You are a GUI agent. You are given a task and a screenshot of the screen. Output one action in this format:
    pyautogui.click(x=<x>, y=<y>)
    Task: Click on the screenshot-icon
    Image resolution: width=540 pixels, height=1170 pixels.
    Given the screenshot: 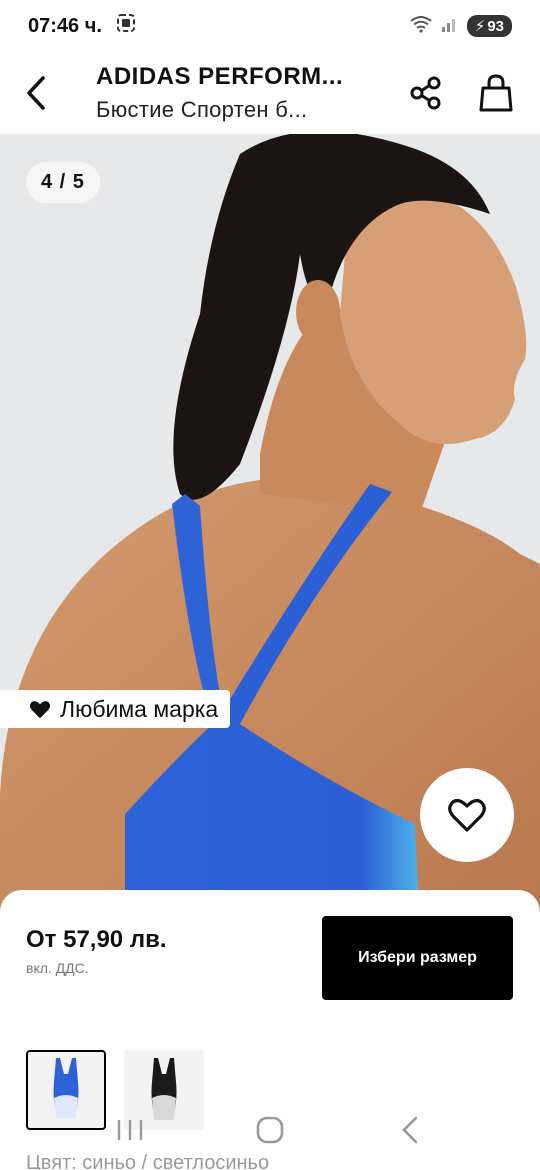 What is the action you would take?
    pyautogui.click(x=126, y=26)
    